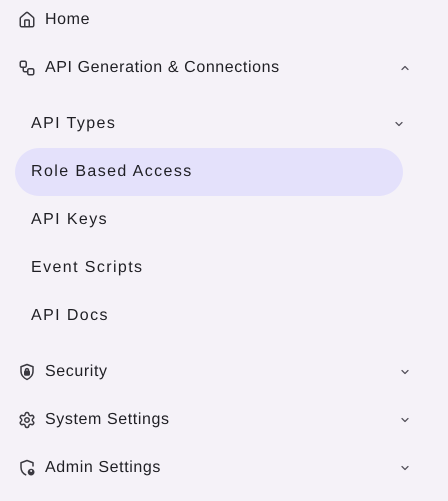 The width and height of the screenshot is (448, 501). I want to click on gear-icon, so click(27, 420).